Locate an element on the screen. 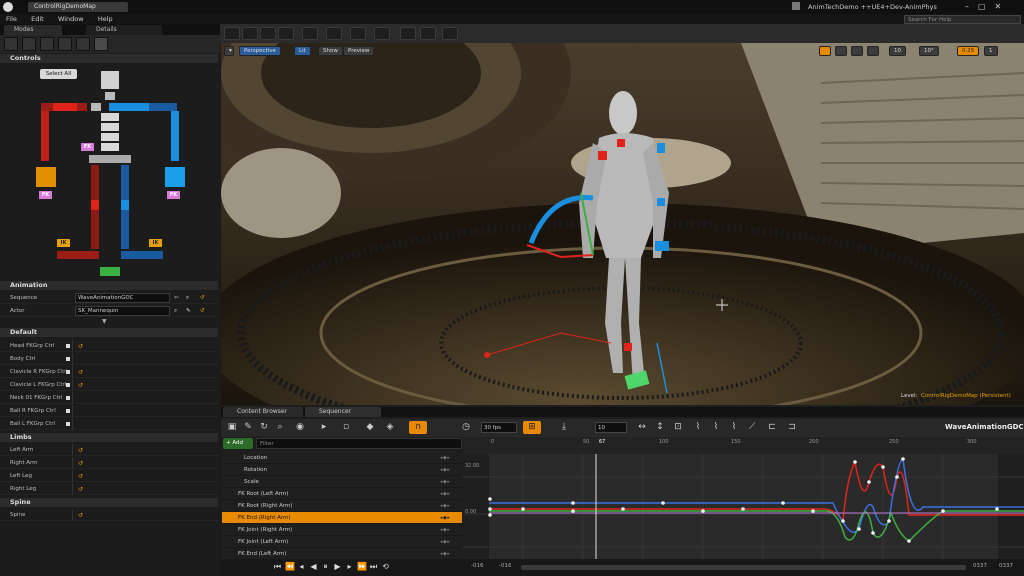  landscape-mode-icon is located at coordinates (47, 44).